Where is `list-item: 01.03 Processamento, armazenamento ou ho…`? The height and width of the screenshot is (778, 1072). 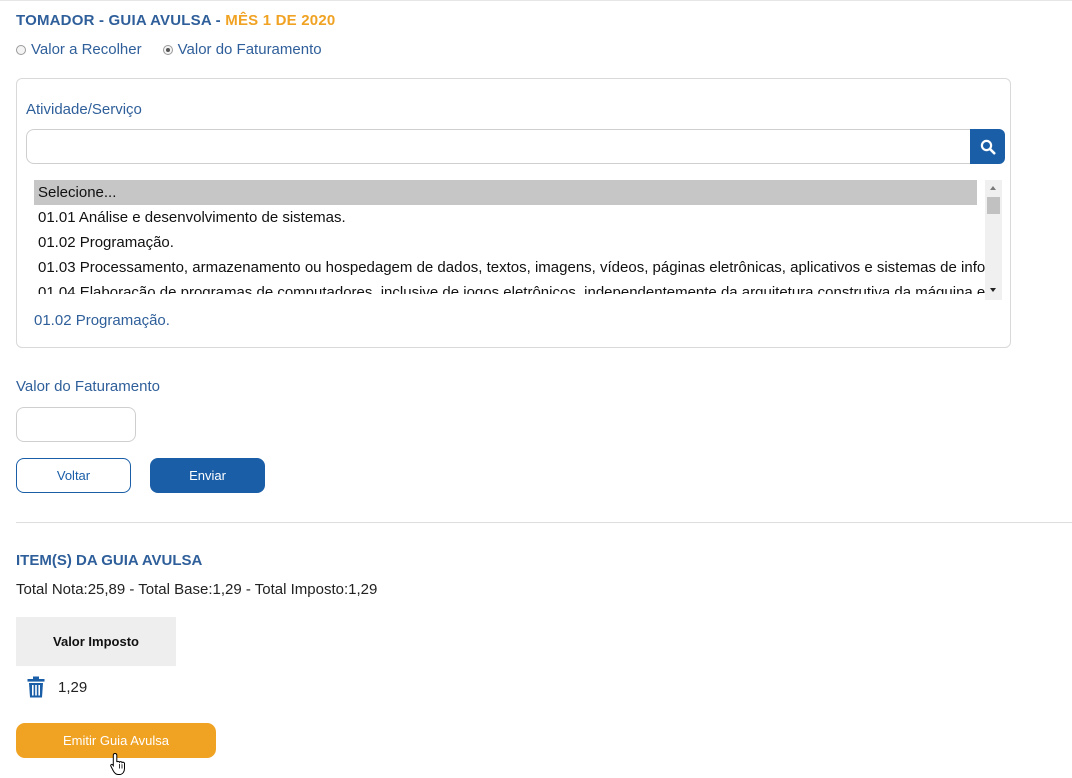 list-item: 01.03 Processamento, armazenamento ou ho… is located at coordinates (511, 267).